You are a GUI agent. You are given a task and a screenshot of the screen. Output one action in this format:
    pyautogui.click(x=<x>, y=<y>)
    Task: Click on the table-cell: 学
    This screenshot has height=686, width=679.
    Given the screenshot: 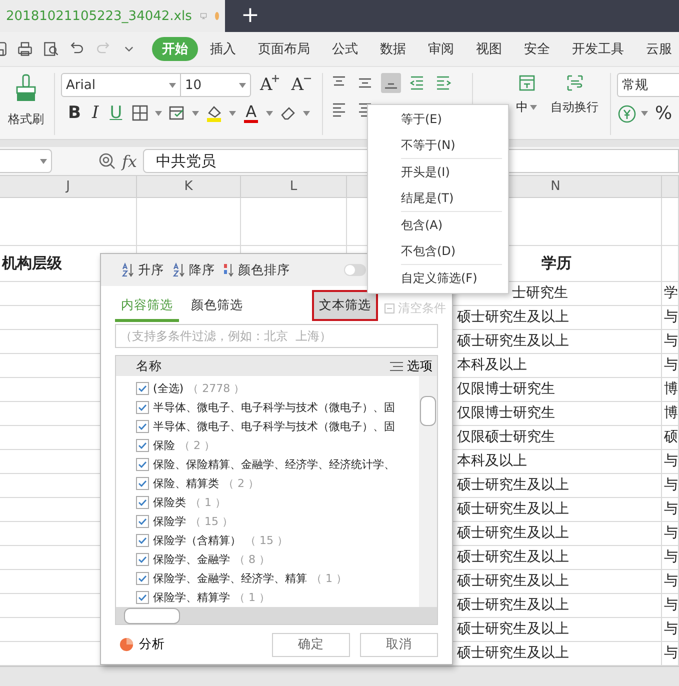 What is the action you would take?
    pyautogui.click(x=670, y=294)
    